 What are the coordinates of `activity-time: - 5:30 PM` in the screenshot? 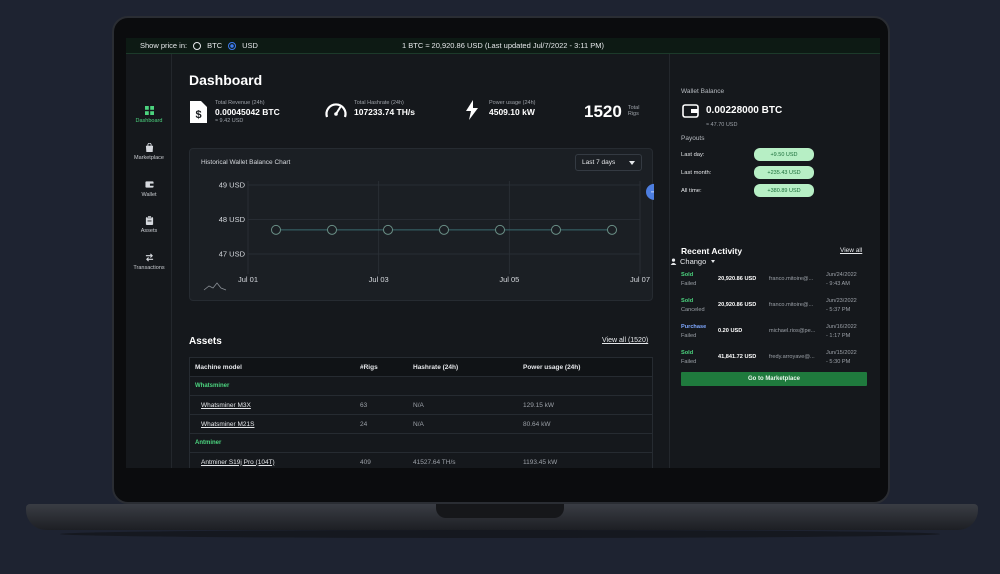 It's located at (838, 362).